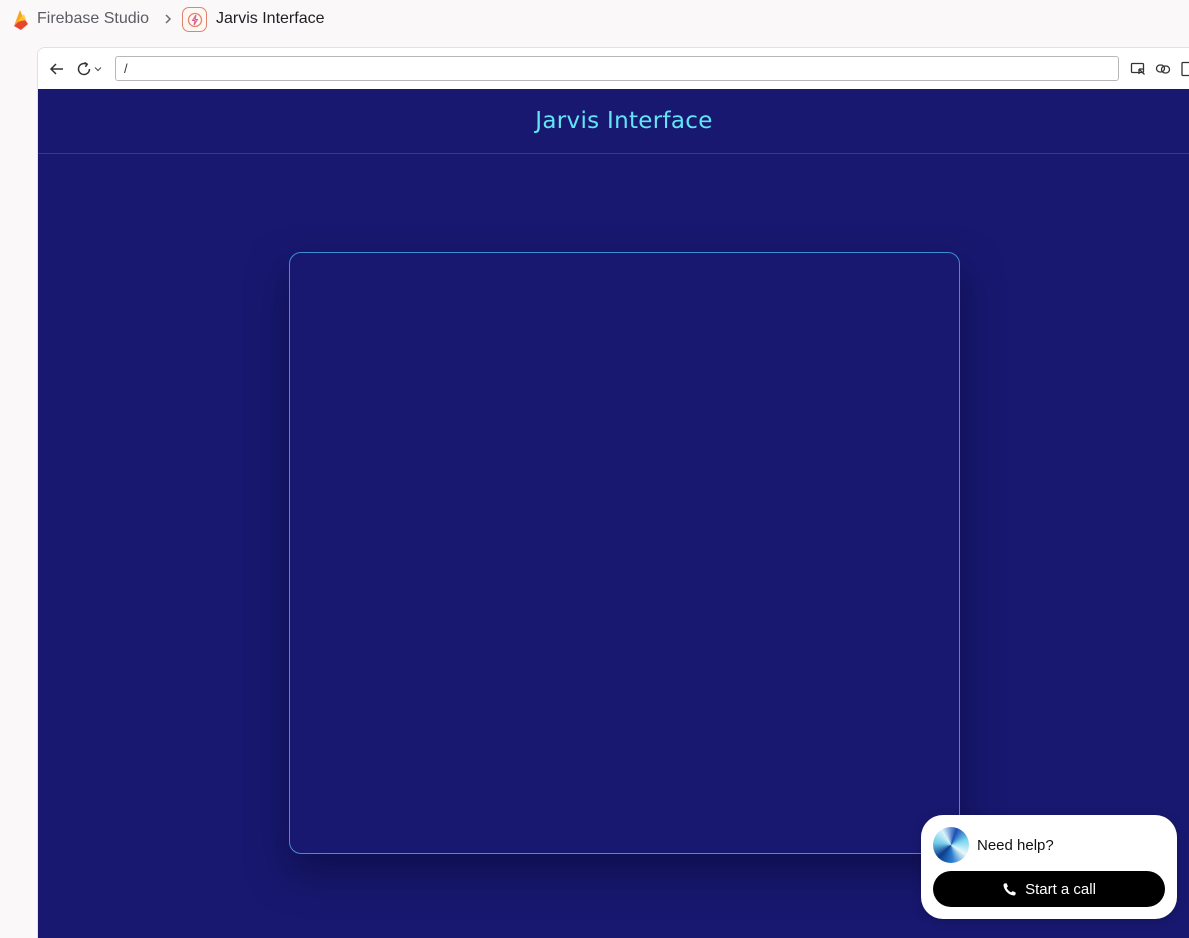 This screenshot has height=938, width=1189. What do you see at coordinates (21, 20) in the screenshot?
I see `firebase-logo-icon` at bounding box center [21, 20].